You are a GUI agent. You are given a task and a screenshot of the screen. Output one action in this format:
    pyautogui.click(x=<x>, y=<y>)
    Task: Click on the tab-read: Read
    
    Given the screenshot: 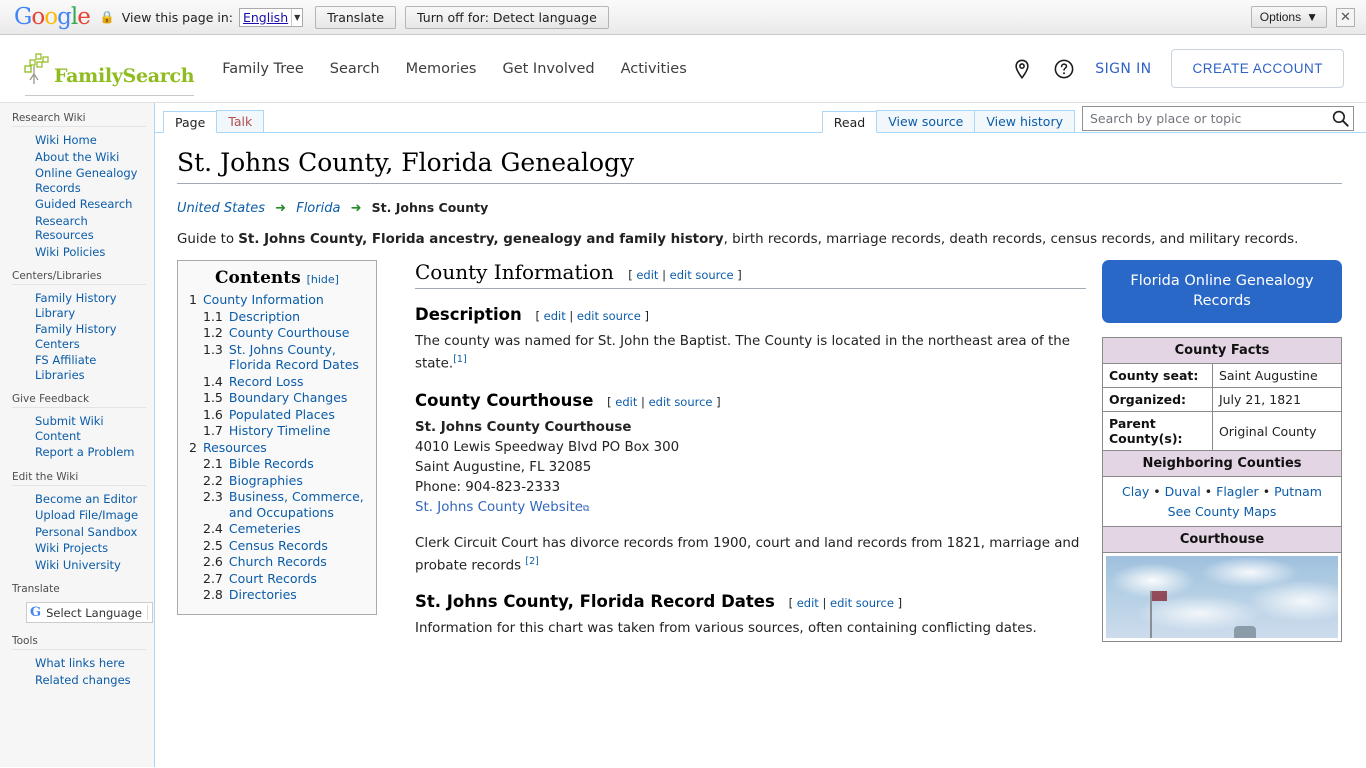 What is the action you would take?
    pyautogui.click(x=849, y=122)
    